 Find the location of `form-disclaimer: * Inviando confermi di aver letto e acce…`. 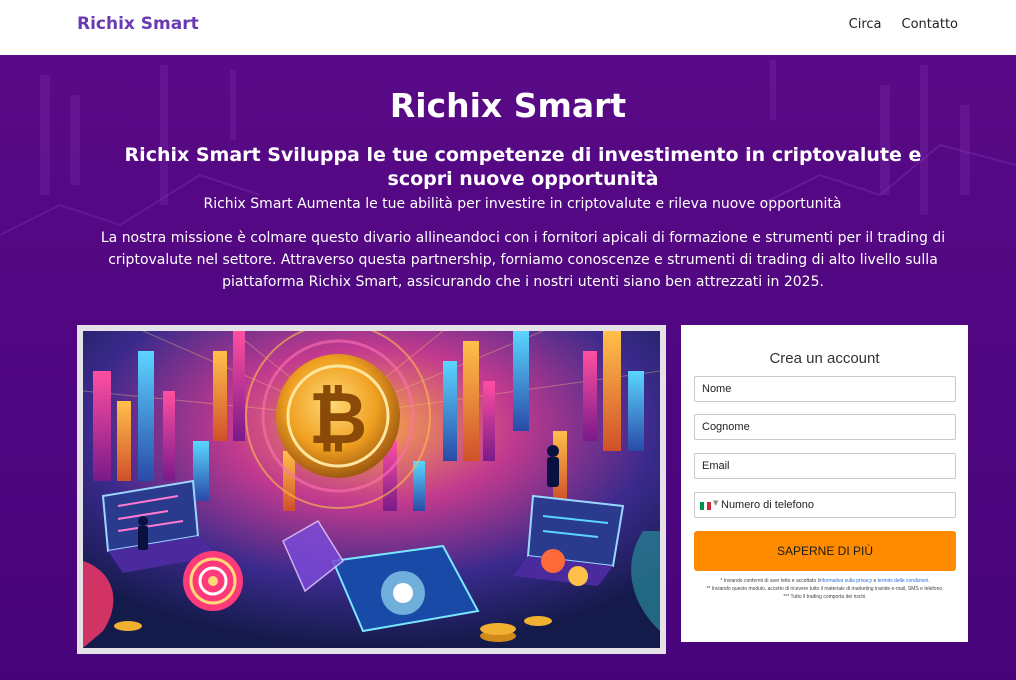

form-disclaimer: * Inviando confermi di aver letto e acce… is located at coordinates (825, 589).